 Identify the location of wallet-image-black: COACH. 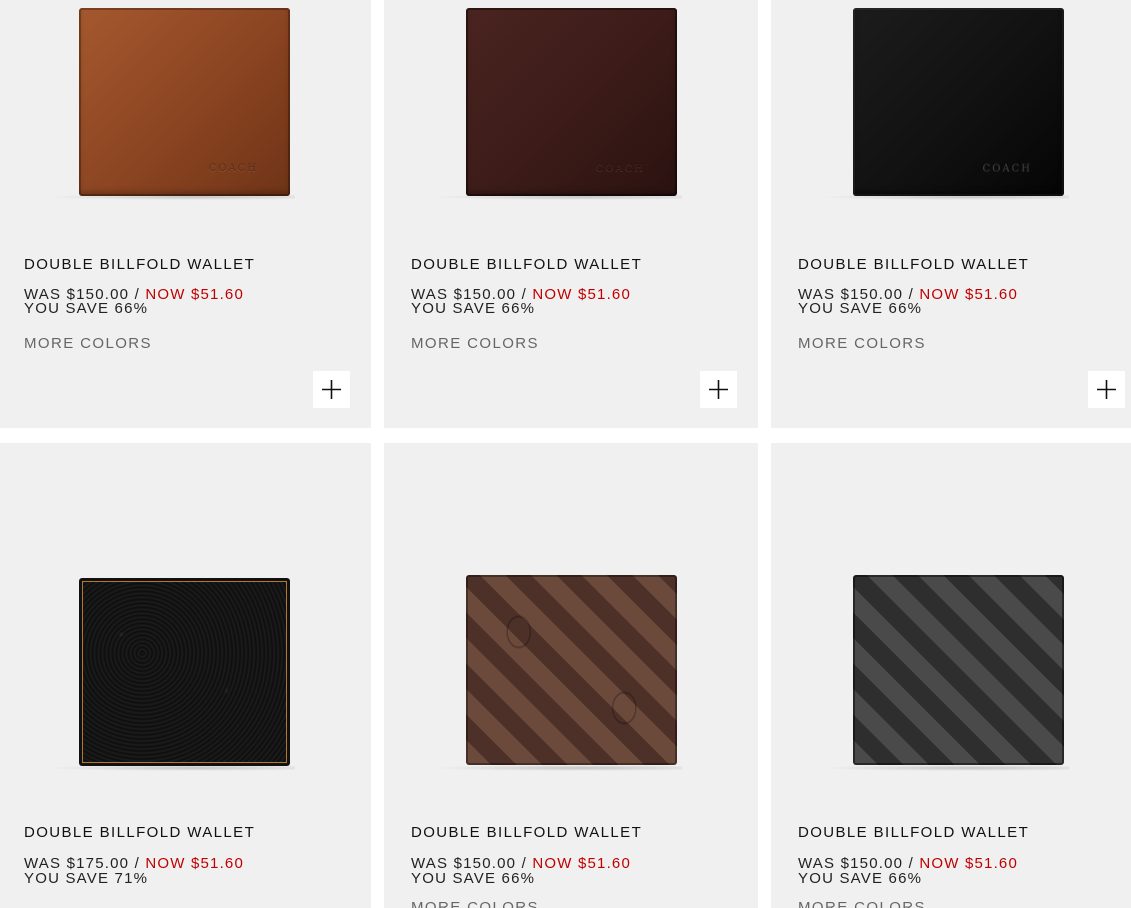
(958, 102).